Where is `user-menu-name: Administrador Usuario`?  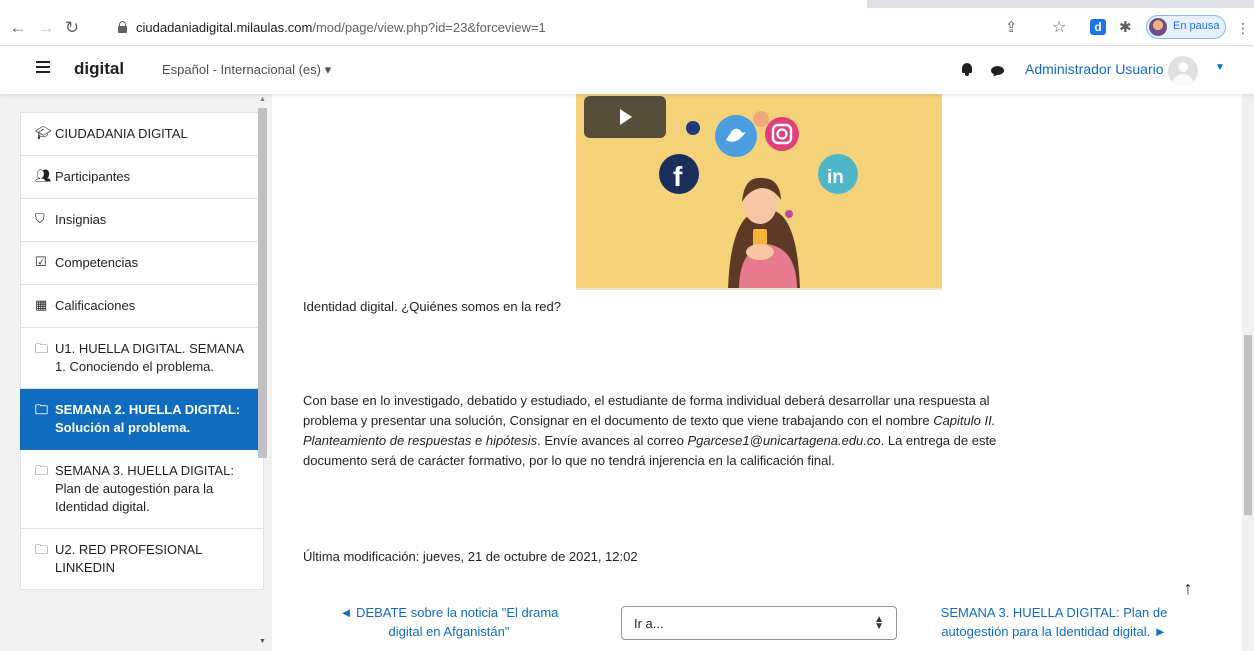
user-menu-name: Administrador Usuario is located at coordinates (1094, 69).